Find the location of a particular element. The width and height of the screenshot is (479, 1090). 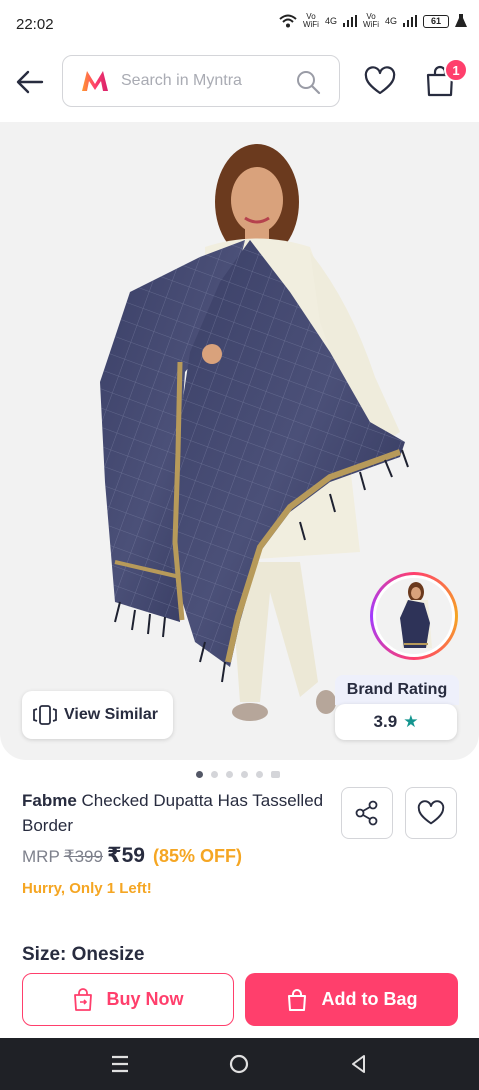

brand-rating-value: 3.9 is located at coordinates (385, 721).